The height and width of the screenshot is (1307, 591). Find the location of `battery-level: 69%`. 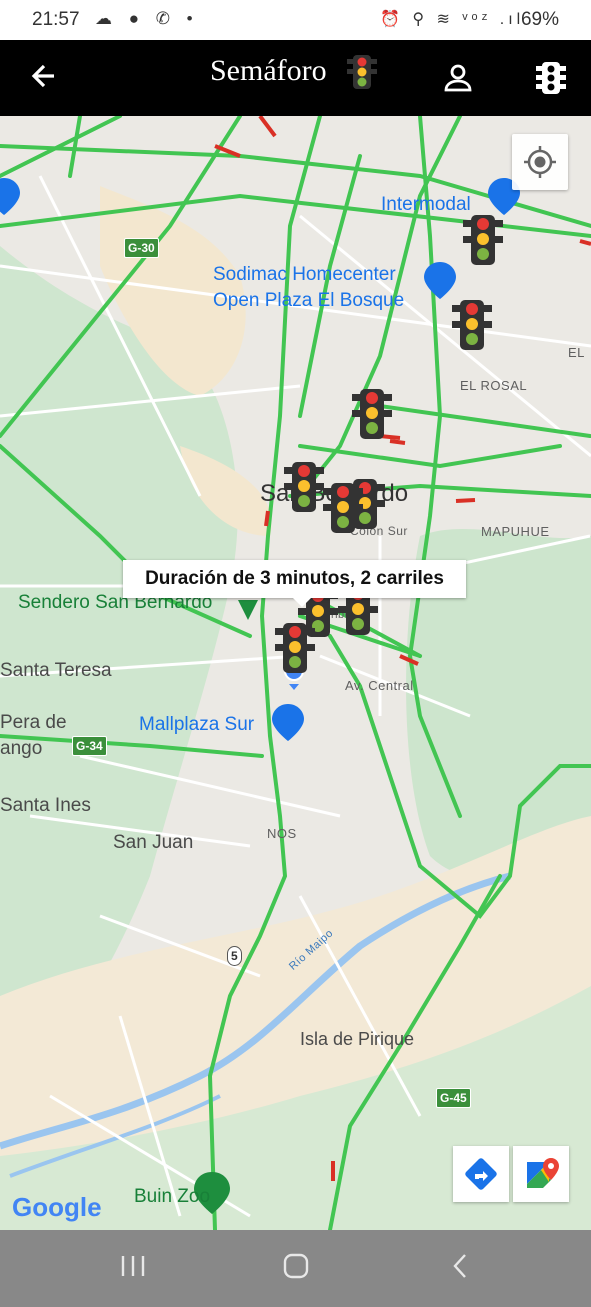

battery-level: 69% is located at coordinates (539, 19).